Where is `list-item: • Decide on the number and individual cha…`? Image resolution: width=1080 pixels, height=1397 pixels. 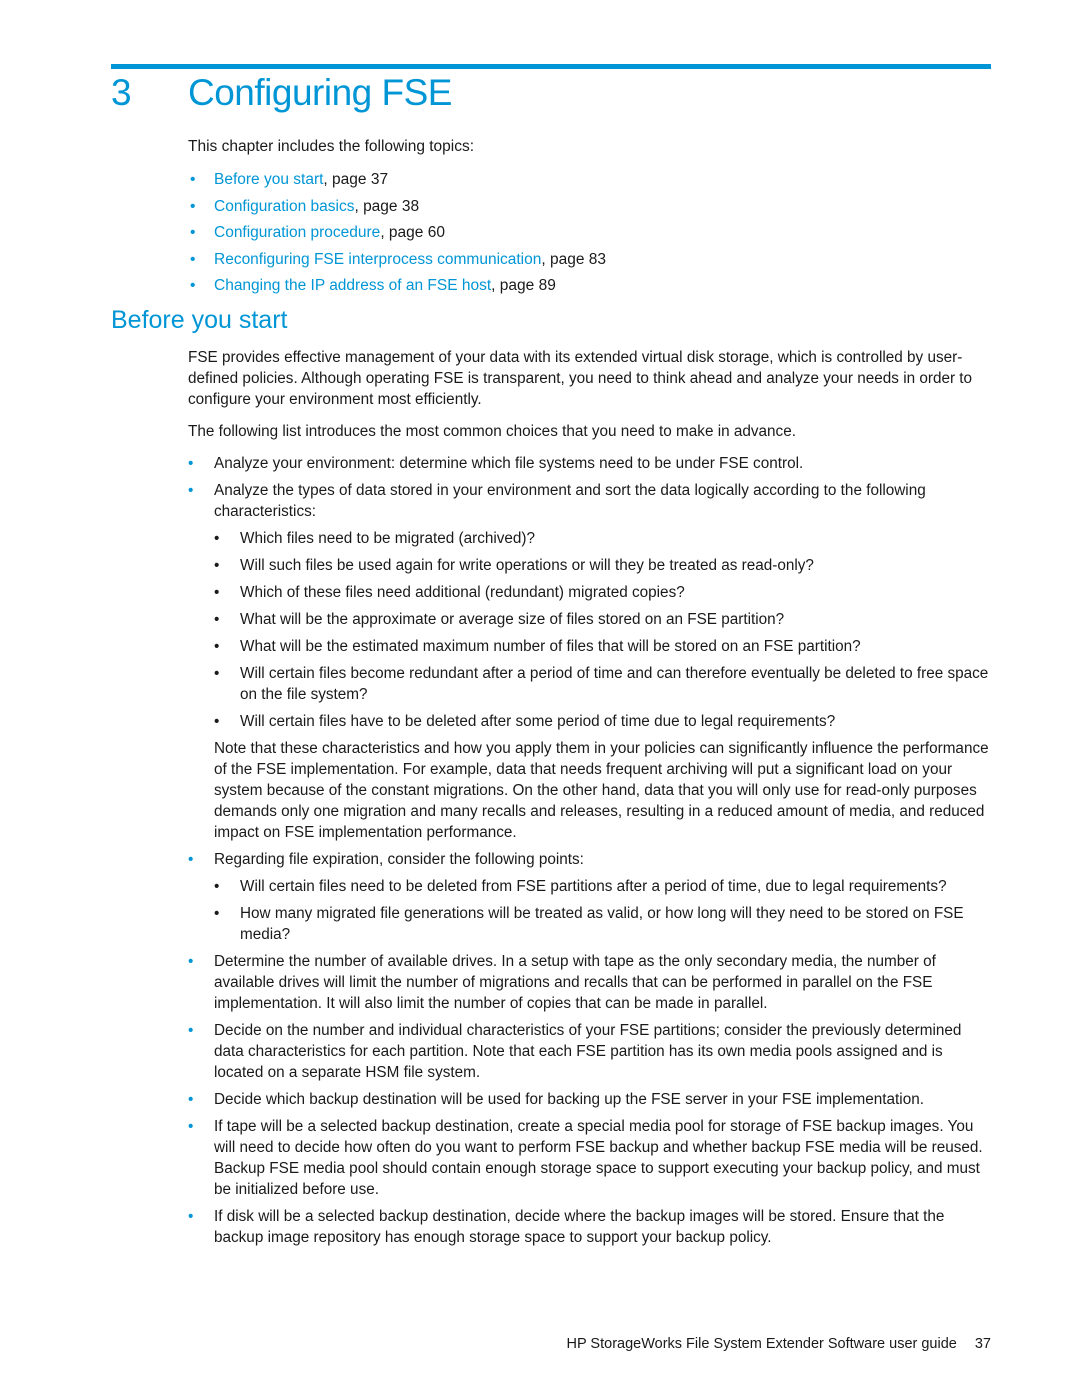 list-item: • Decide on the number and individual cha… is located at coordinates (590, 1051).